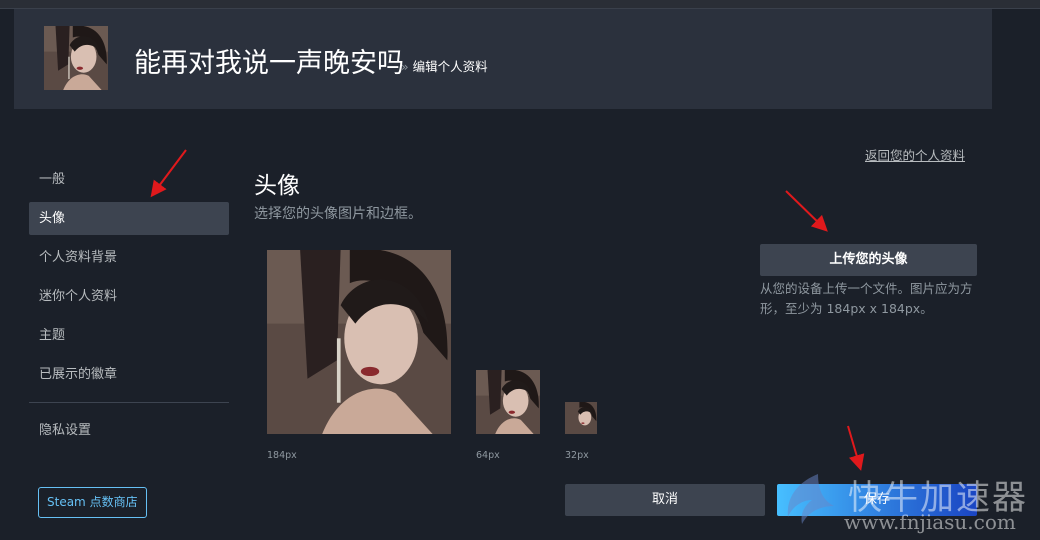 The height and width of the screenshot is (540, 1040). I want to click on sidebar-item-privacy: 隐私设置, so click(129, 430).